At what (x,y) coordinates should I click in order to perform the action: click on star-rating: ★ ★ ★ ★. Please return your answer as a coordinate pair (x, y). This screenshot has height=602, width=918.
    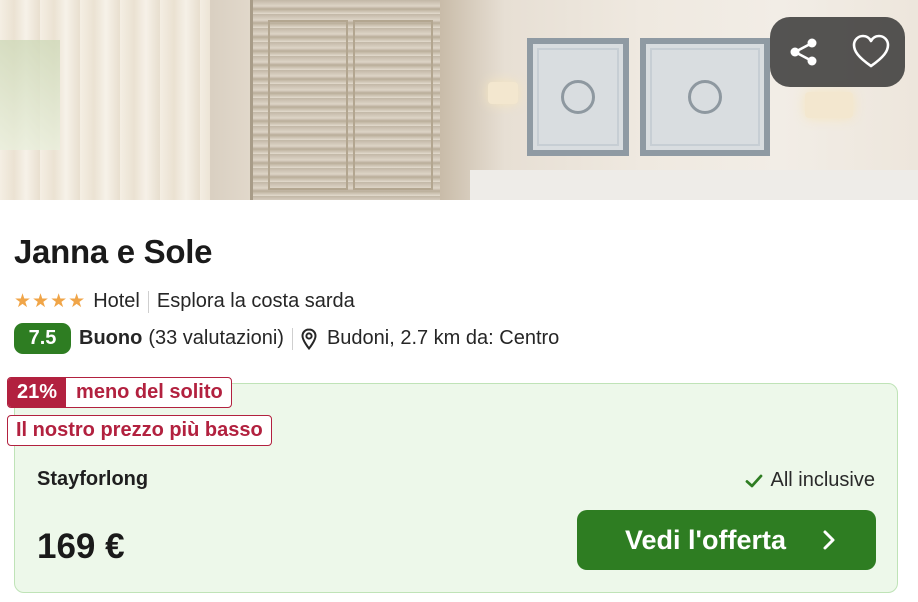
    Looking at the image, I should click on (49, 301).